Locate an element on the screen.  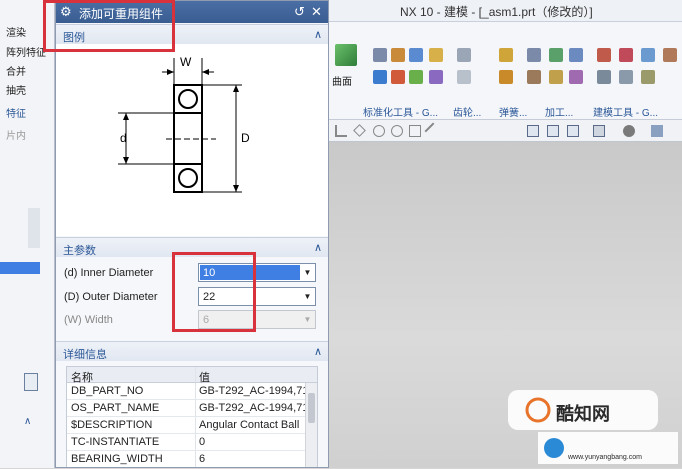
width-label: (W) Width is located at coordinates (88, 320).